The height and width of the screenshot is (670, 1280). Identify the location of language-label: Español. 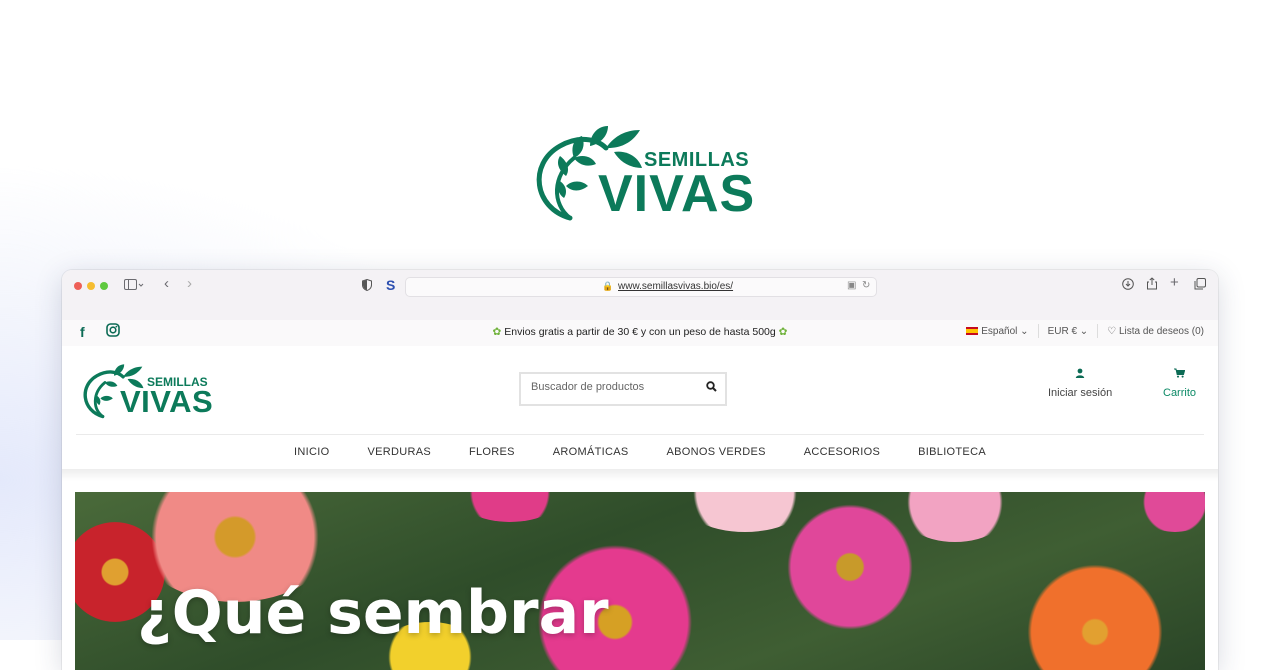
(999, 331).